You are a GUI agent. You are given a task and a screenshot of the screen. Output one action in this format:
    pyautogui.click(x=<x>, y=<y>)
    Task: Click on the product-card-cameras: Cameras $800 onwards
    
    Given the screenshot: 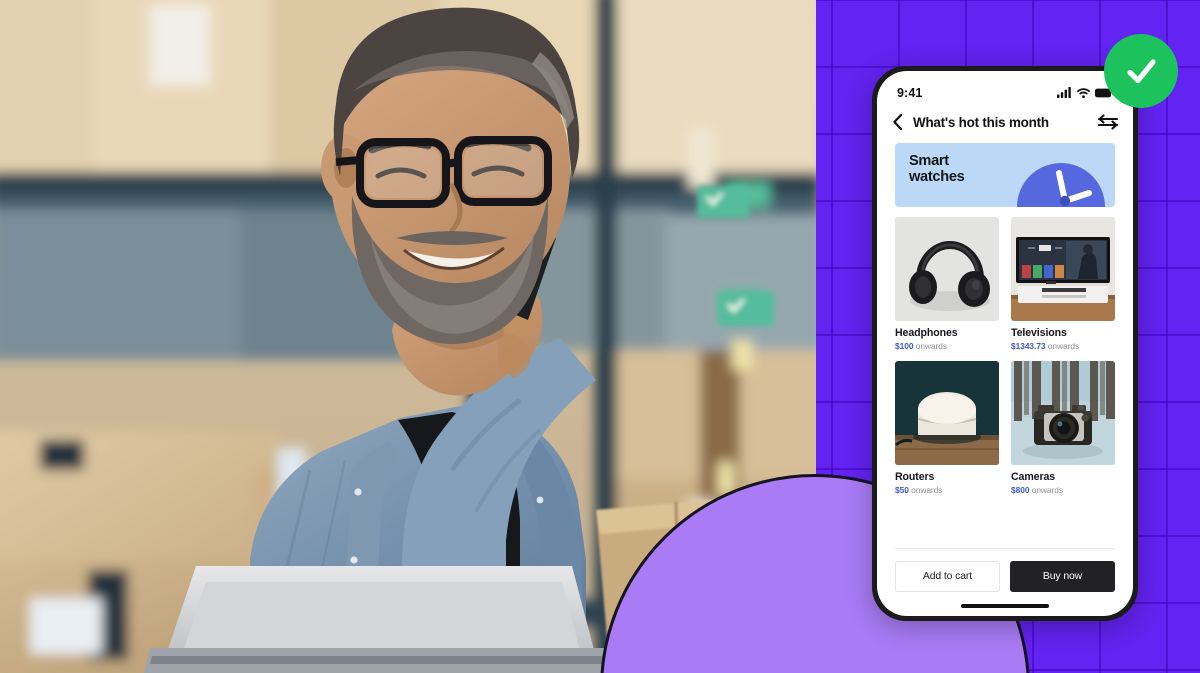 What is the action you would take?
    pyautogui.click(x=1063, y=428)
    